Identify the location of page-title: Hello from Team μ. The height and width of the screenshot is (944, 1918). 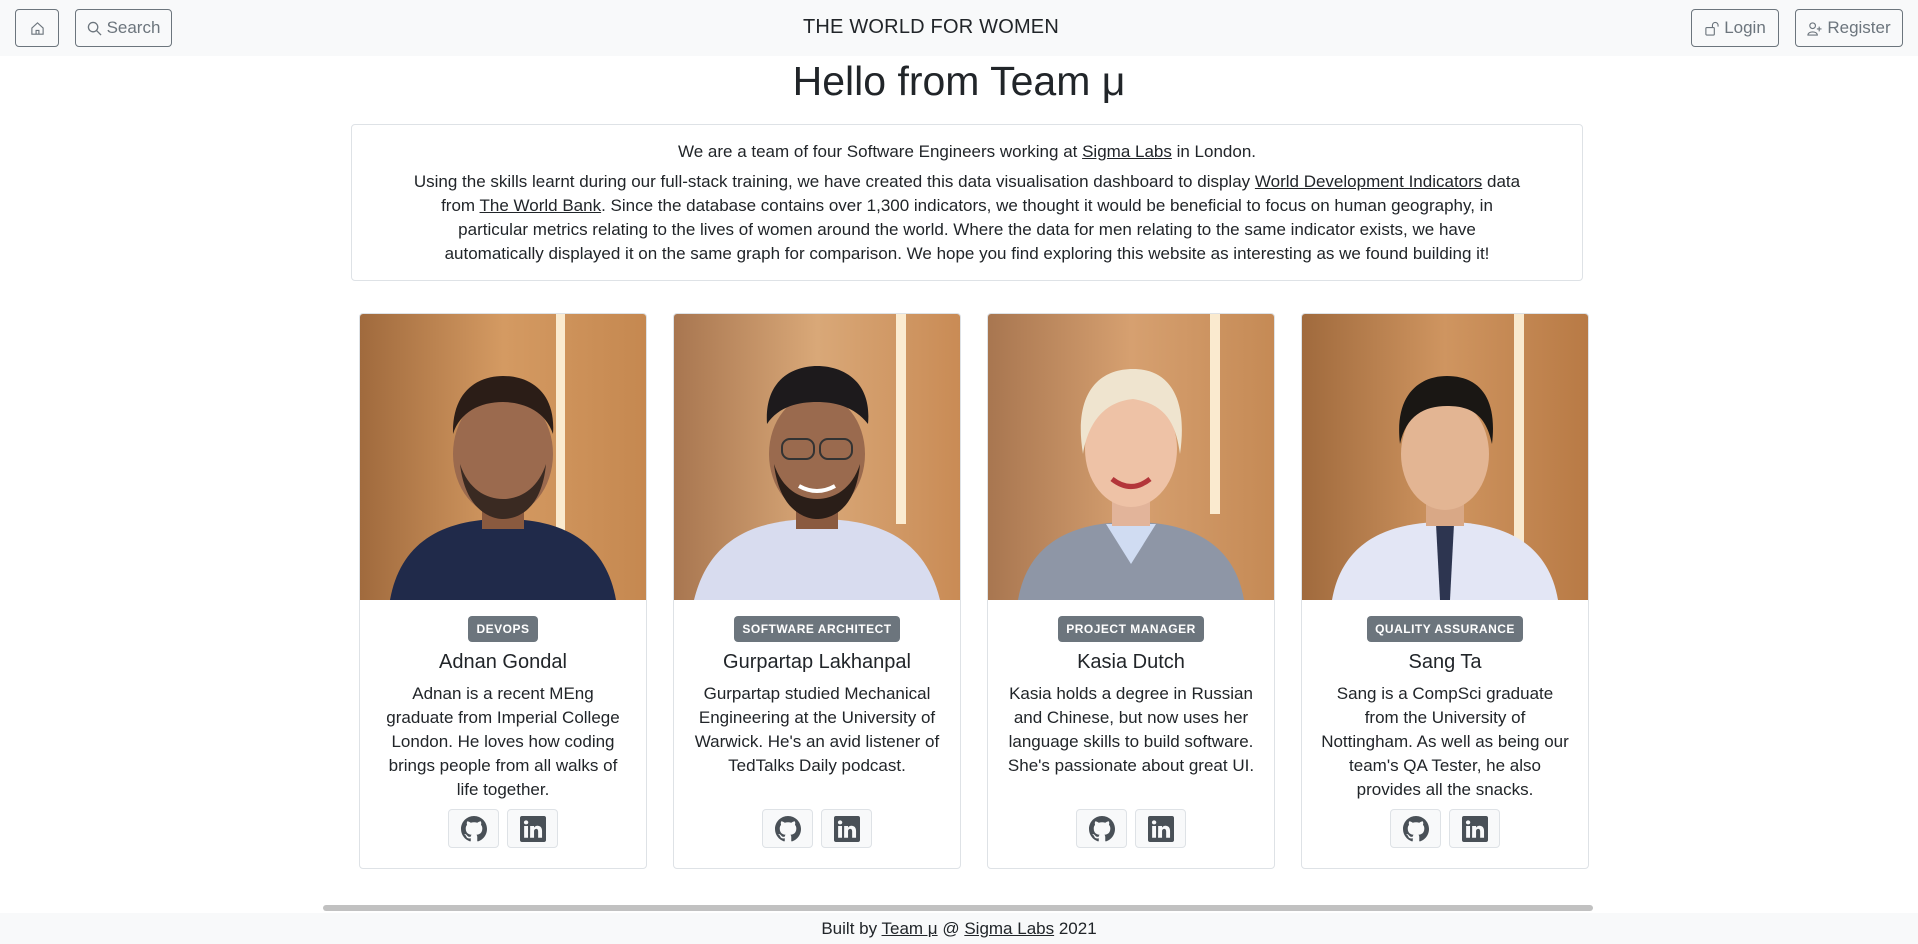
(959, 81).